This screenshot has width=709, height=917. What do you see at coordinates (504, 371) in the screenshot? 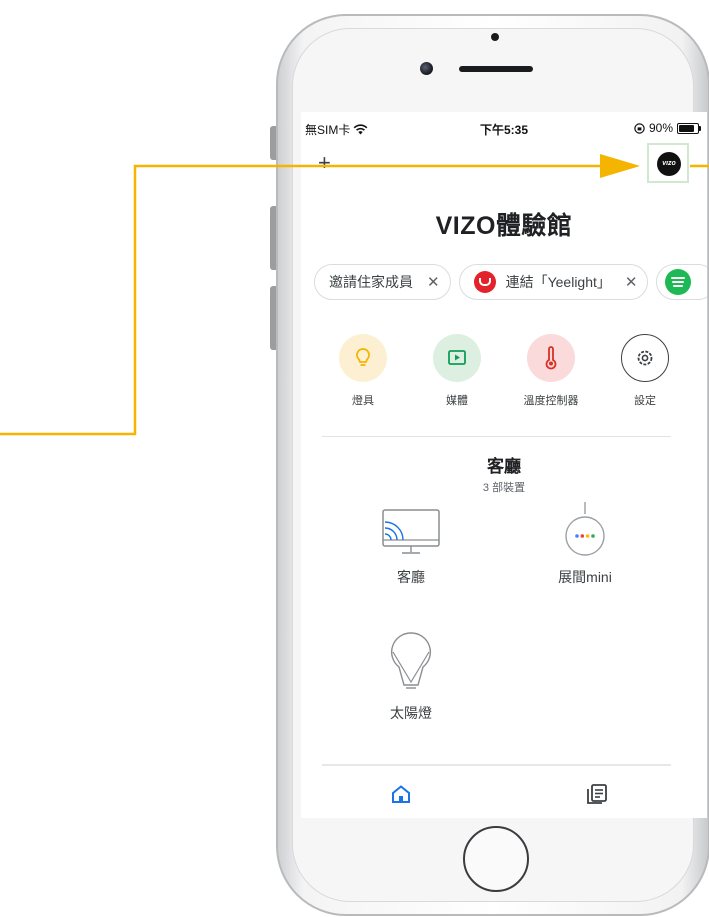
I see `shortcut-row: 燈具 媒體 溫度控制器 設定` at bounding box center [504, 371].